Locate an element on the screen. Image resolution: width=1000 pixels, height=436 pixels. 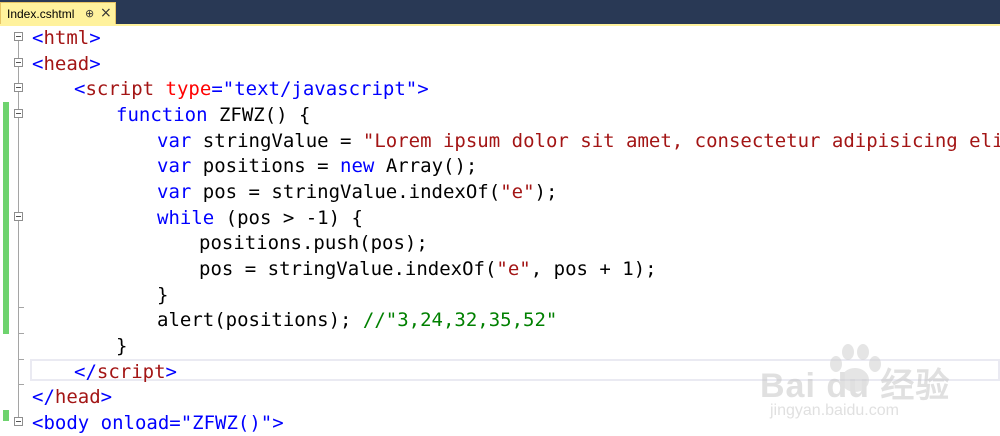
code-line: pos = stringValue.indexOf("e", pos + 1); is located at coordinates (500, 269).